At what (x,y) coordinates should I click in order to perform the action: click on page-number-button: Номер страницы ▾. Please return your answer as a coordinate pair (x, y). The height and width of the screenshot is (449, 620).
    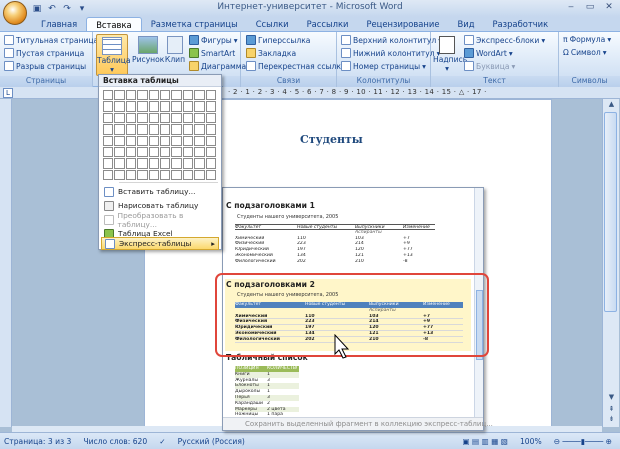
    Looking at the image, I should click on (383, 66).